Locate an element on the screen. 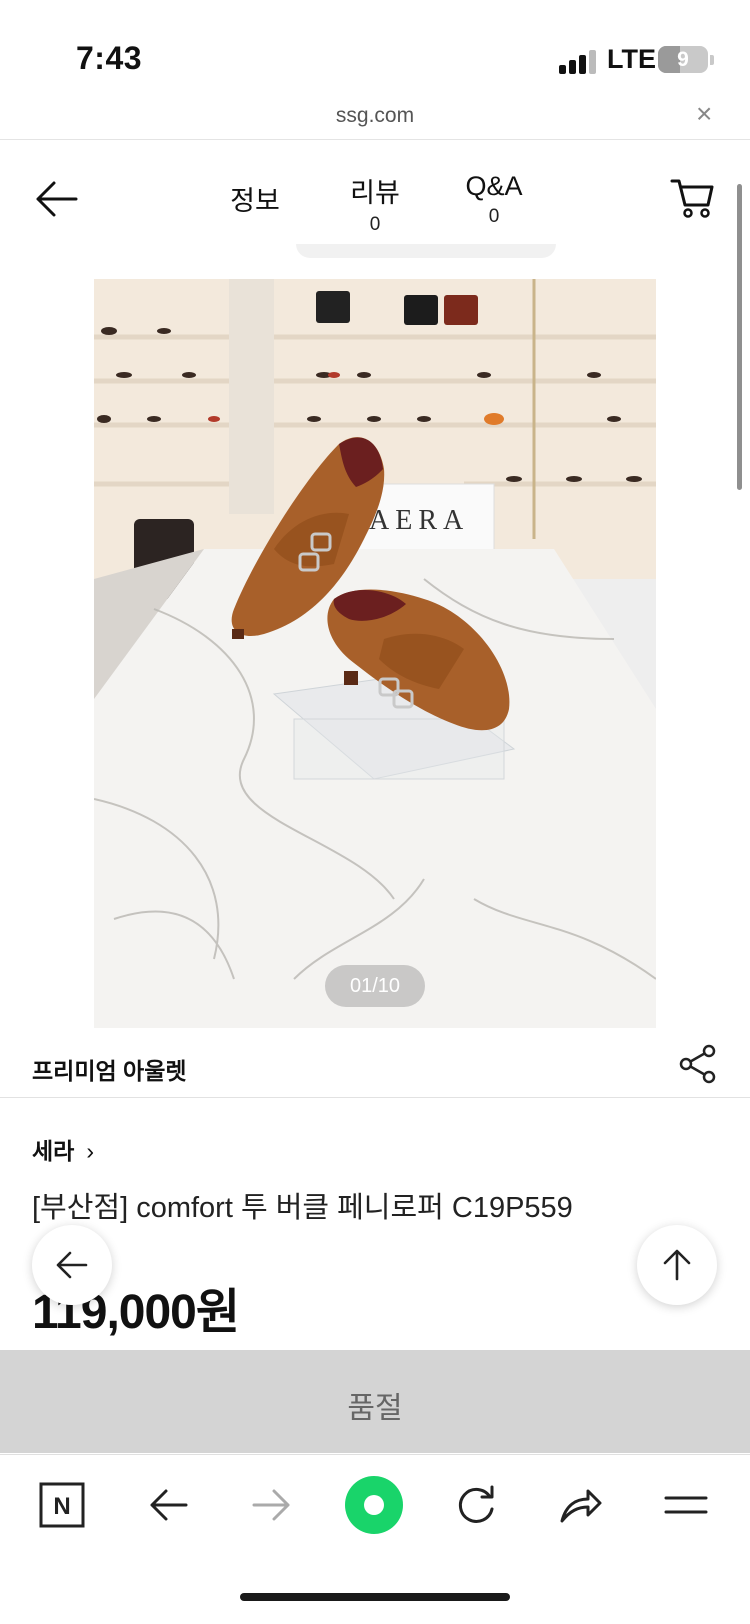 The height and width of the screenshot is (1624, 750). url-bar: ssg.com × is located at coordinates (375, 119).